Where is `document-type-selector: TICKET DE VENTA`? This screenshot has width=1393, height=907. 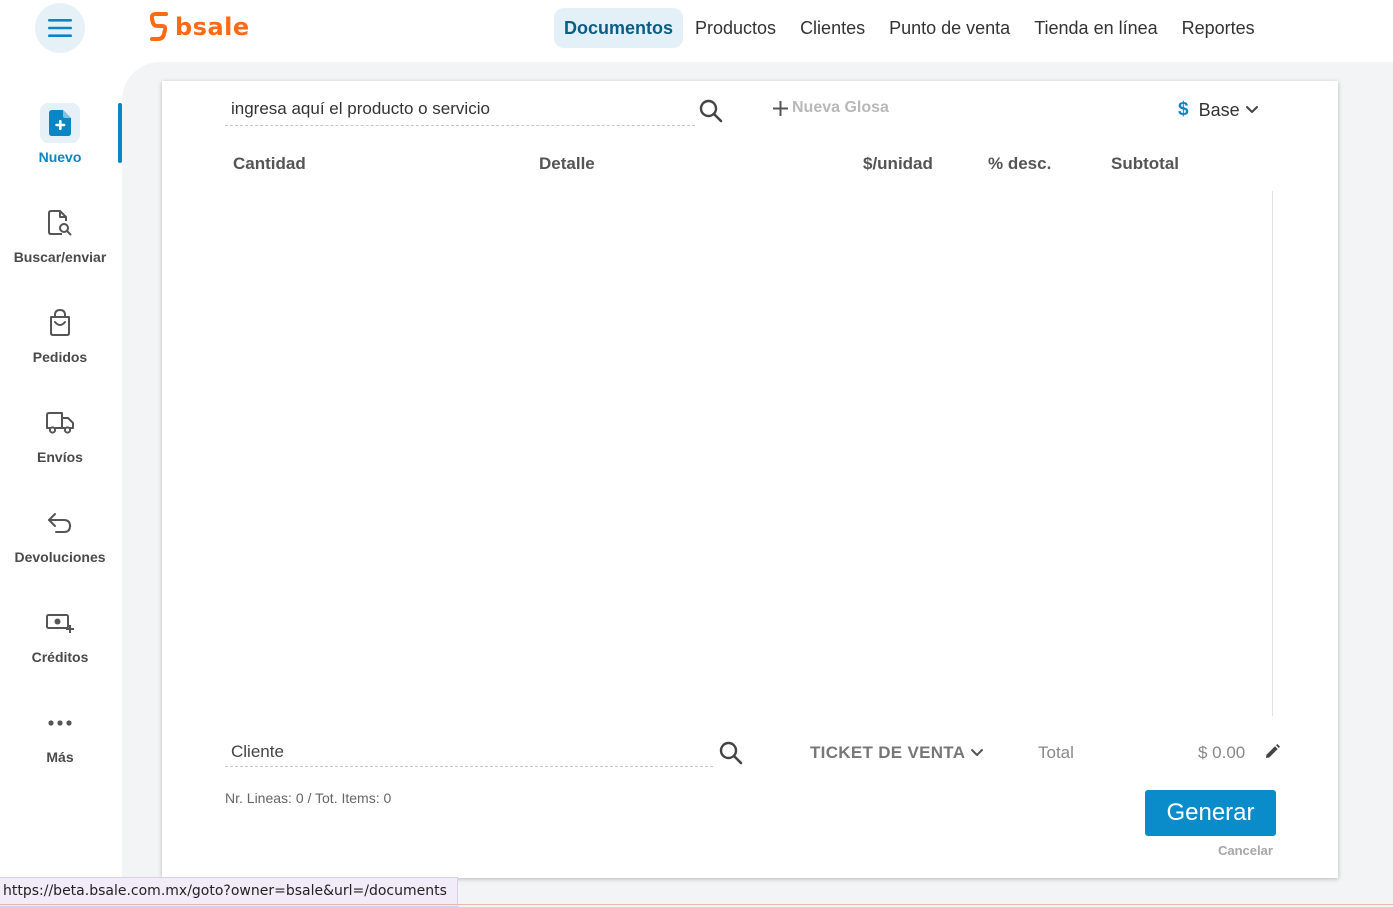 document-type-selector: TICKET DE VENTA is located at coordinates (897, 753).